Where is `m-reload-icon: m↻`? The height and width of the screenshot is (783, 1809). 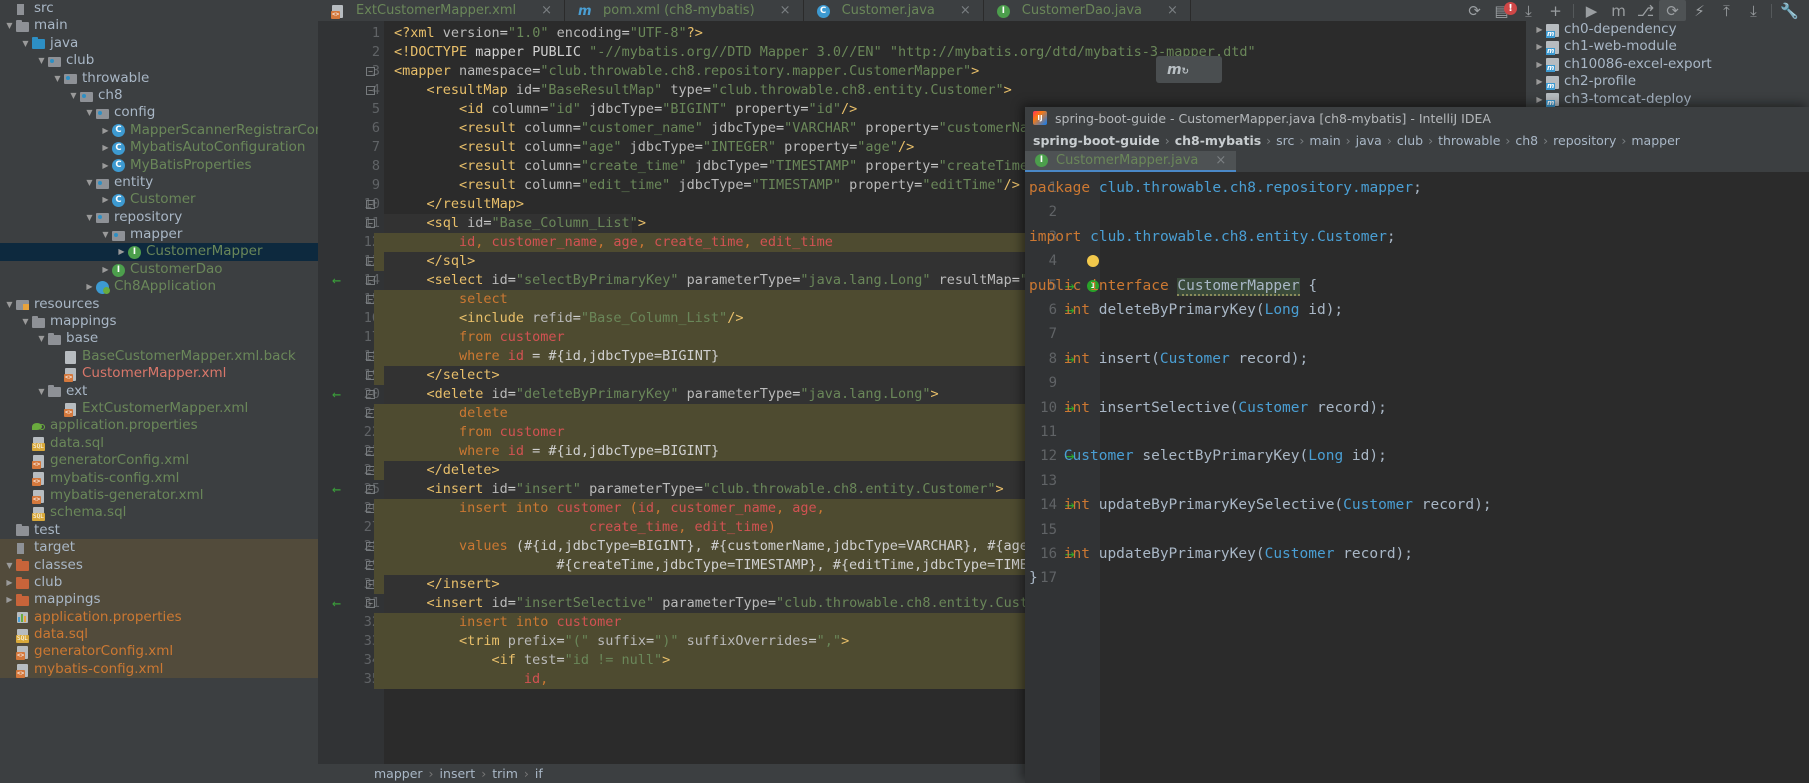 m-reload-icon: m↻ is located at coordinates (1178, 70).